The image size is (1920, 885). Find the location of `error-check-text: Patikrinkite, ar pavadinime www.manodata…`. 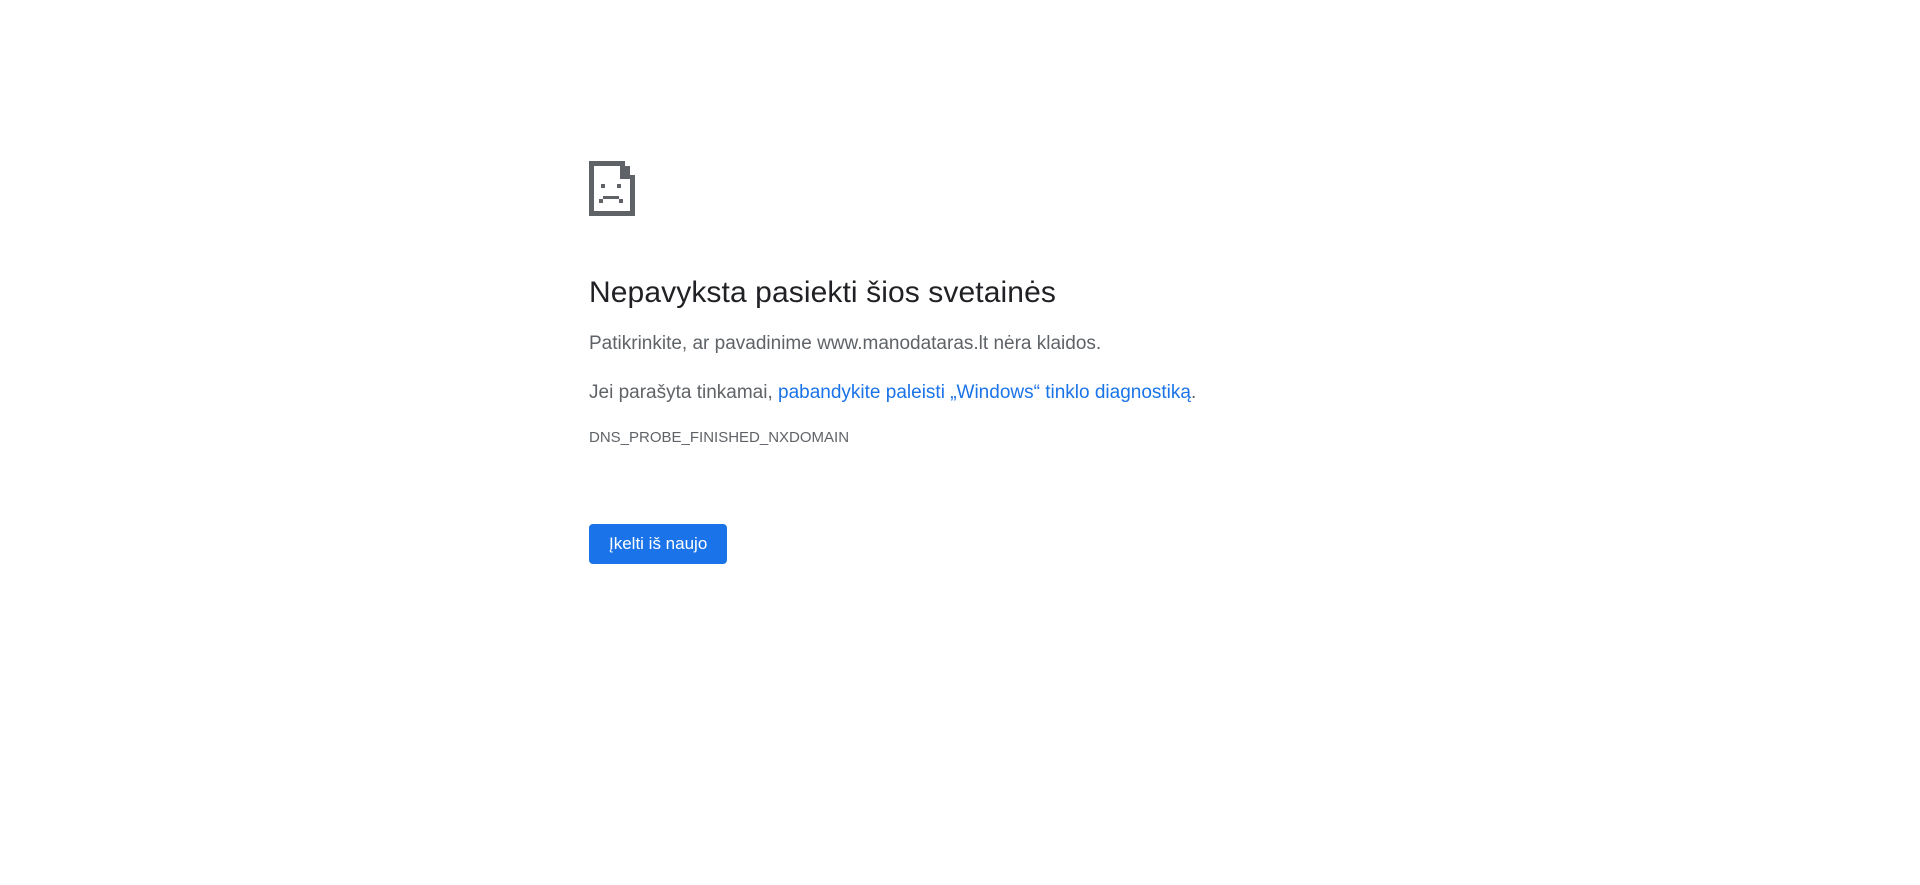

error-check-text: Patikrinkite, ar pavadinime www.manodata… is located at coordinates (845, 343).